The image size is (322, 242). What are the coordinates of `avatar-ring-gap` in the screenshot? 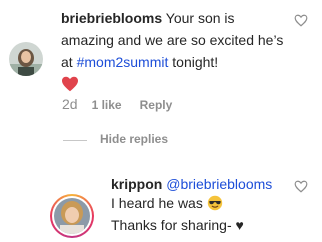 It's located at (72, 216).